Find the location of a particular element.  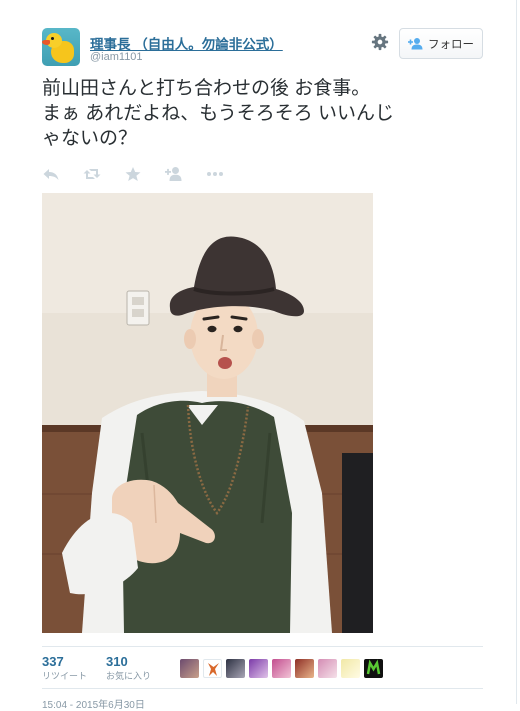

user-display-name: 理事長 （自由人。勿論非公式） is located at coordinates (186, 43).